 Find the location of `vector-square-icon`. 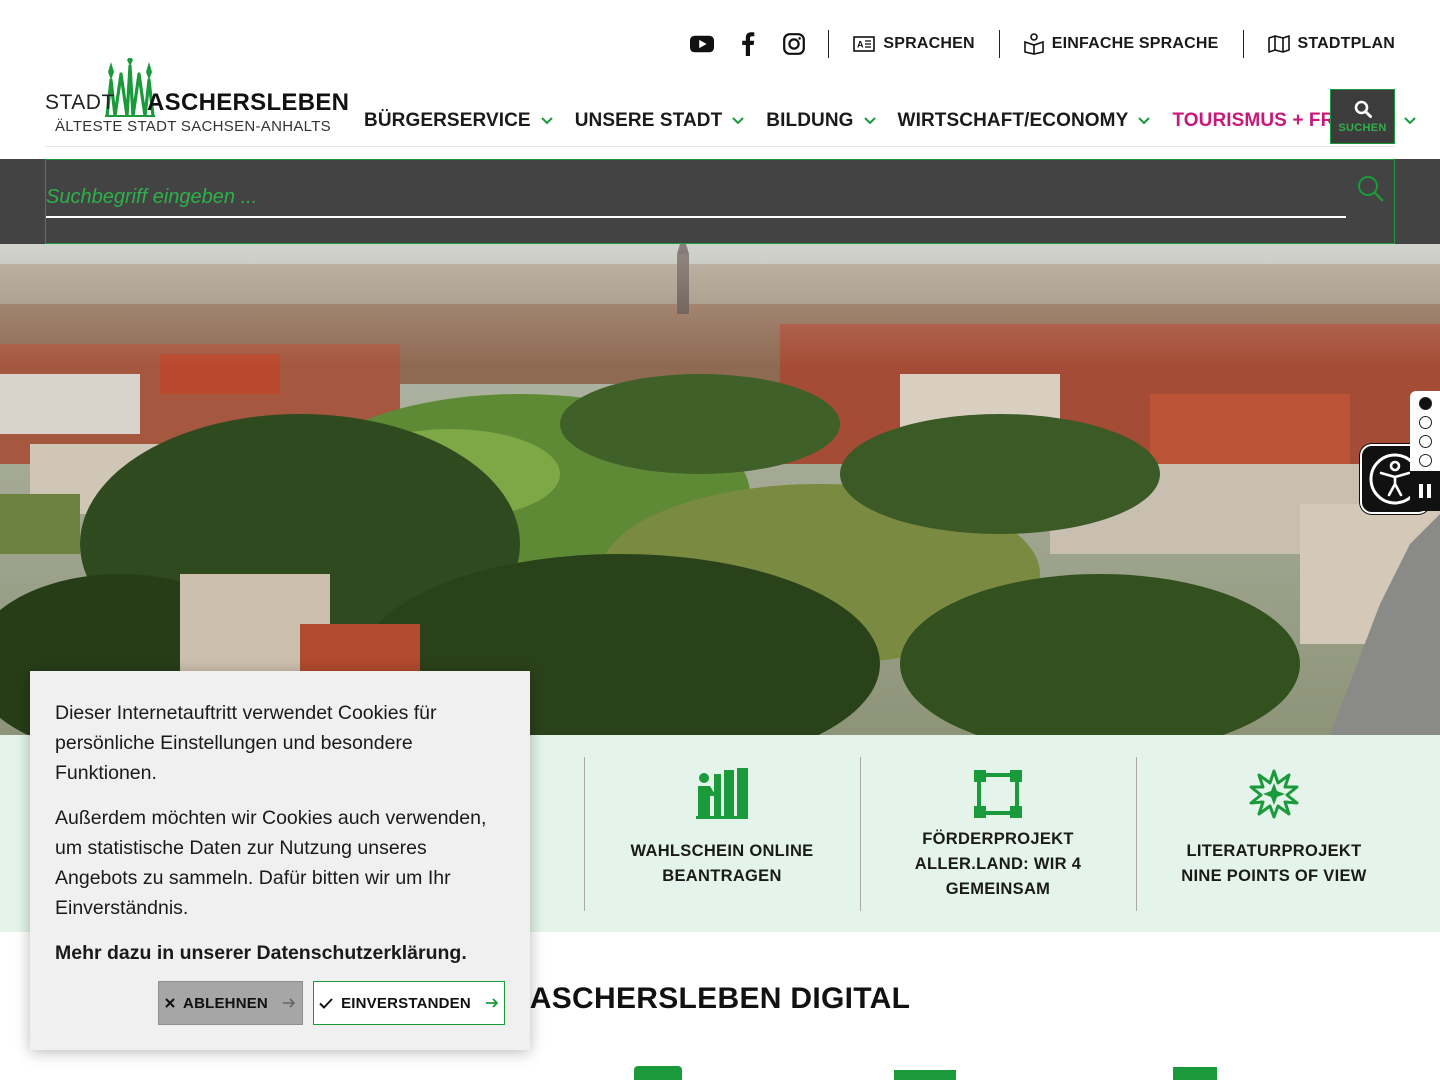

vector-square-icon is located at coordinates (998, 794).